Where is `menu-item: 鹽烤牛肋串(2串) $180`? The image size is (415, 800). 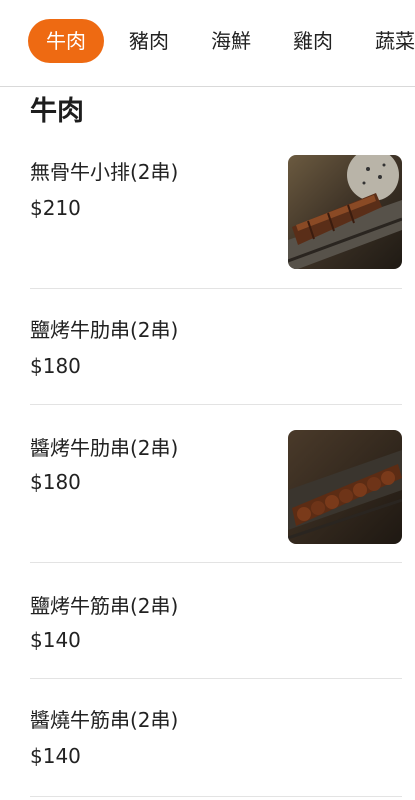 menu-item: 鹽烤牛肋串(2串) $180 is located at coordinates (207, 357).